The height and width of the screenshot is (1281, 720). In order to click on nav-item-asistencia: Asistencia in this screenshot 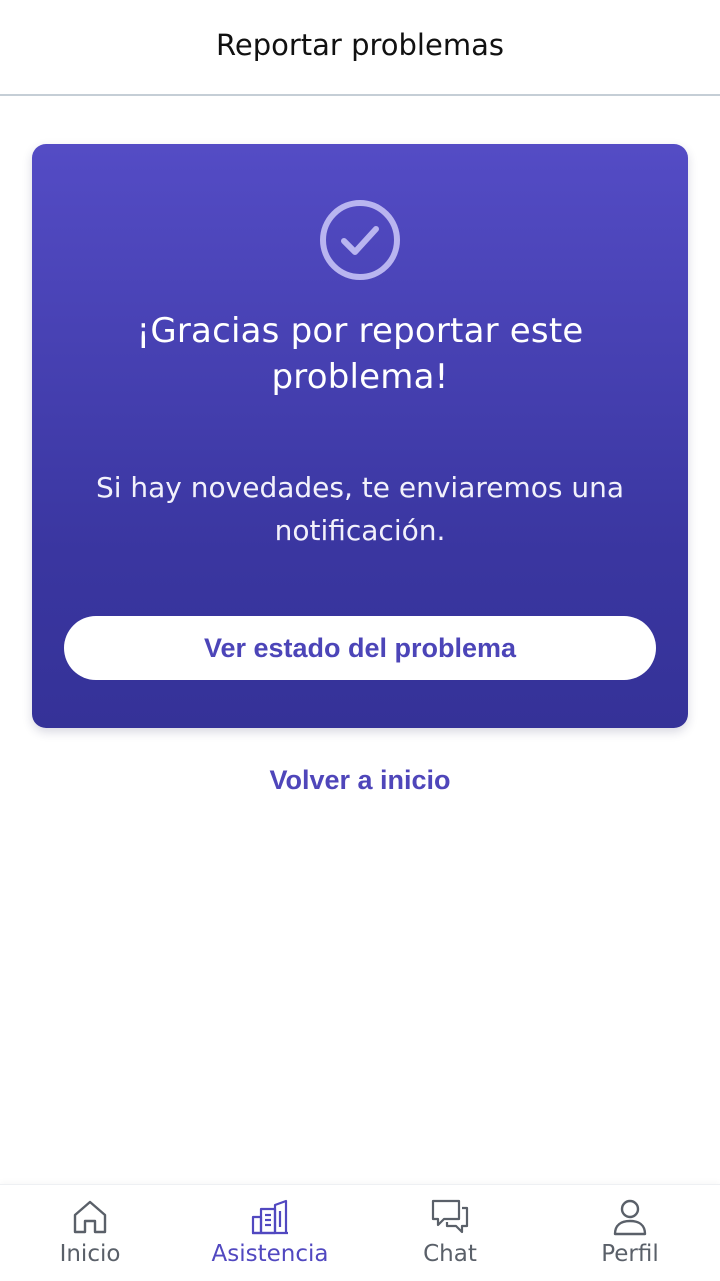, I will do `click(270, 1233)`.